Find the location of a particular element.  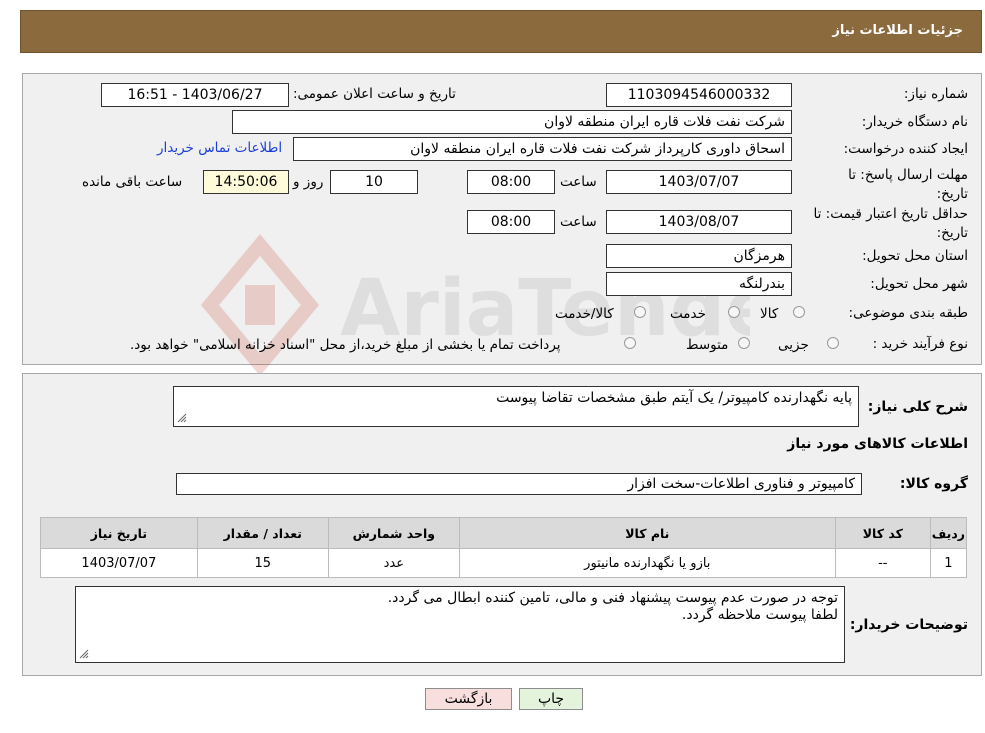

city-label: شهر محل تحویل: is located at coordinates (919, 284).